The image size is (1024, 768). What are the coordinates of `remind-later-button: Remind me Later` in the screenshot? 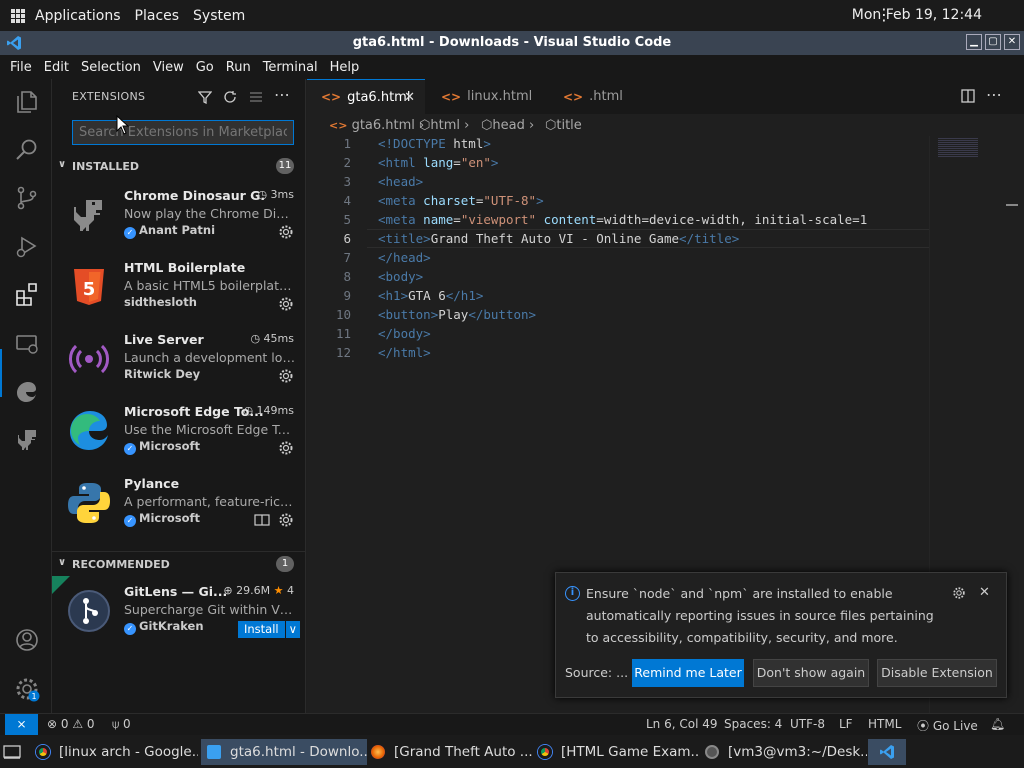 It's located at (688, 673).